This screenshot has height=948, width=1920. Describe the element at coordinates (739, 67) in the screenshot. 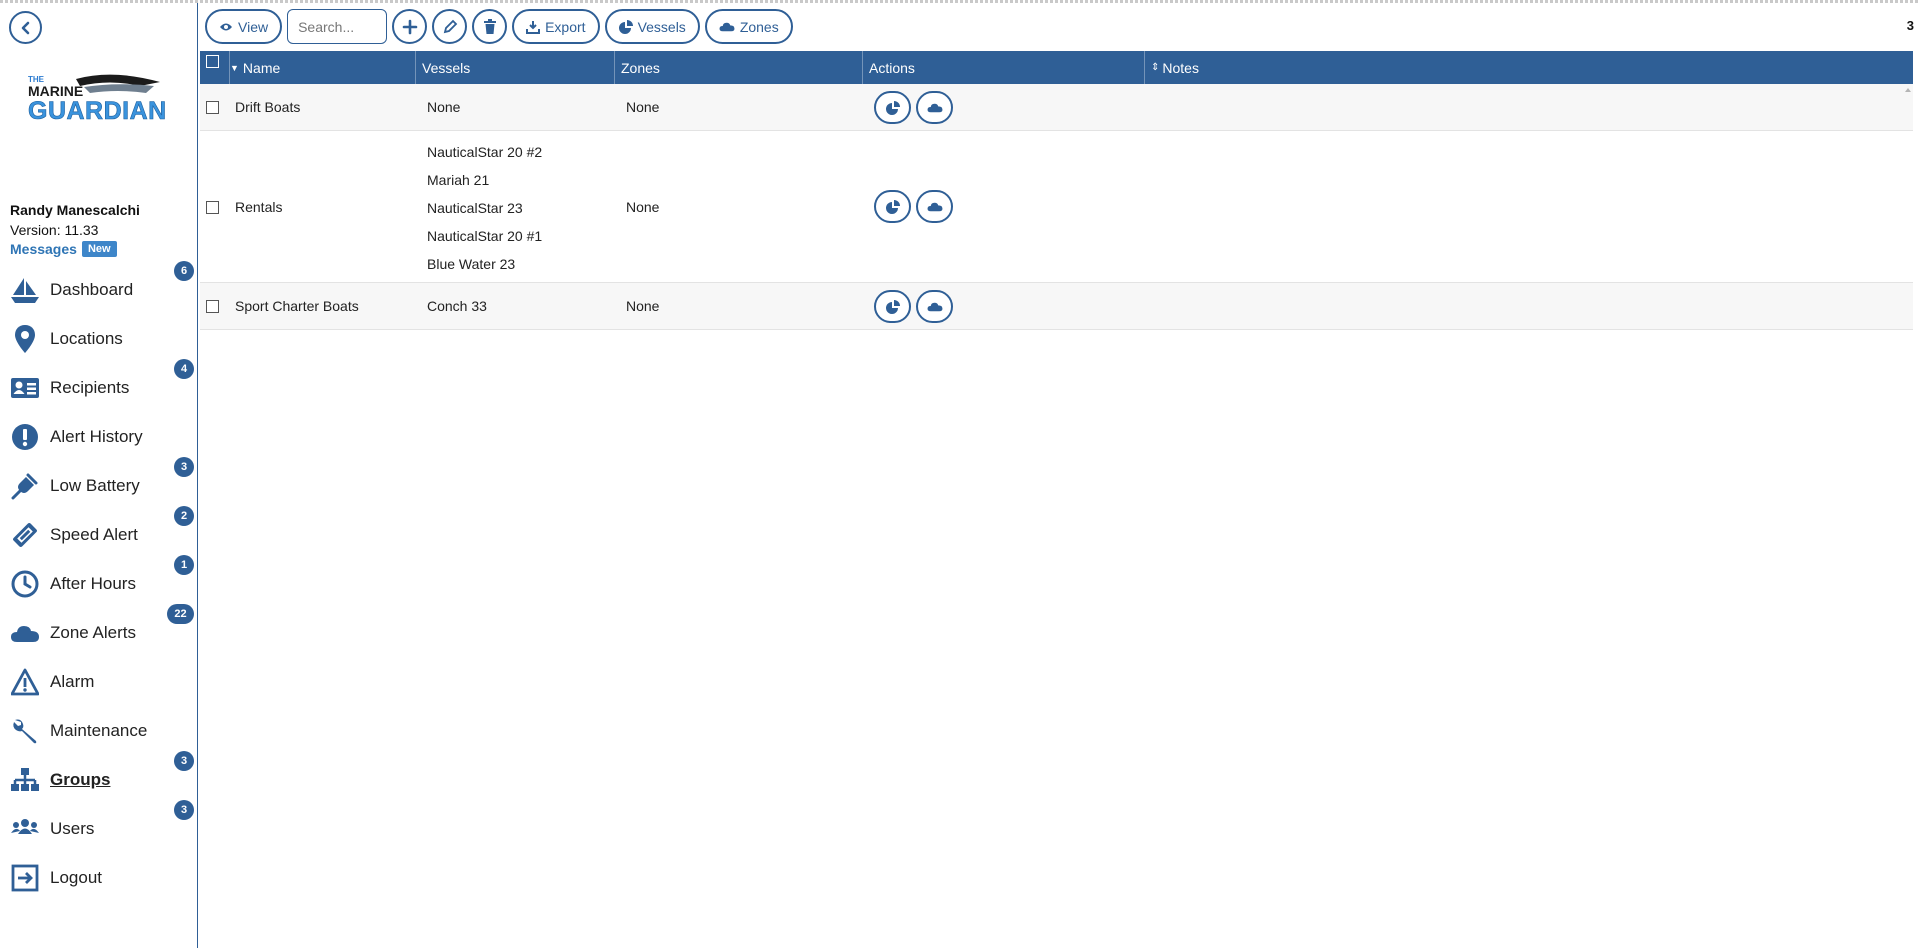

I see `column-header-zones: Zones` at that location.